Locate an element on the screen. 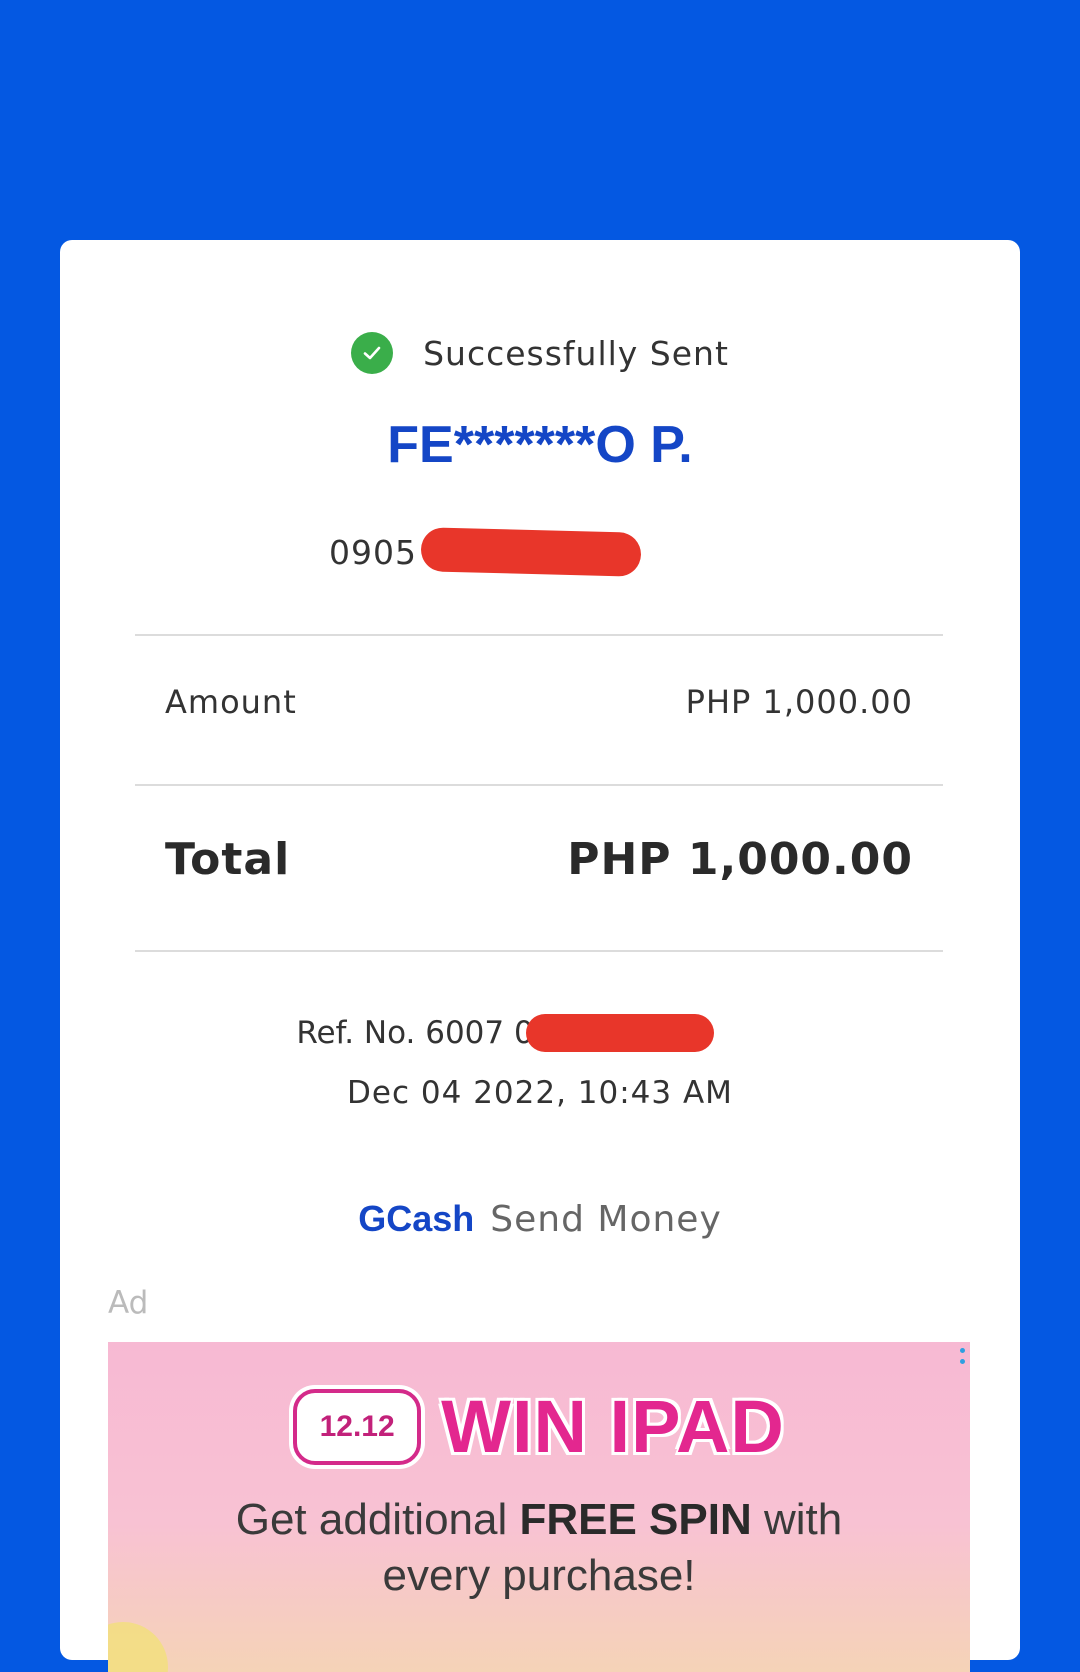  ad-subline-post: with is located at coordinates (797, 1519).